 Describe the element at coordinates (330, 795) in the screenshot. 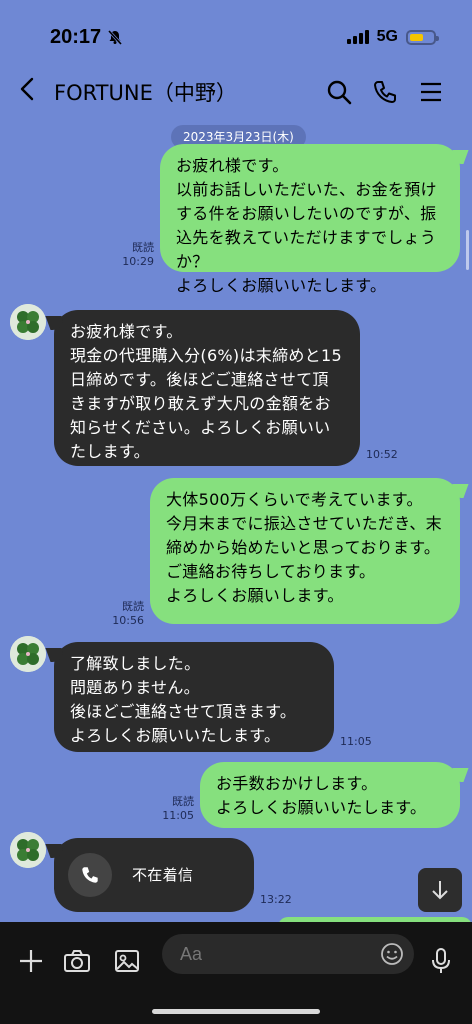

I see `message-bubble-outgoing: お手数おかけします。 よろしくお願いいたします。` at that location.